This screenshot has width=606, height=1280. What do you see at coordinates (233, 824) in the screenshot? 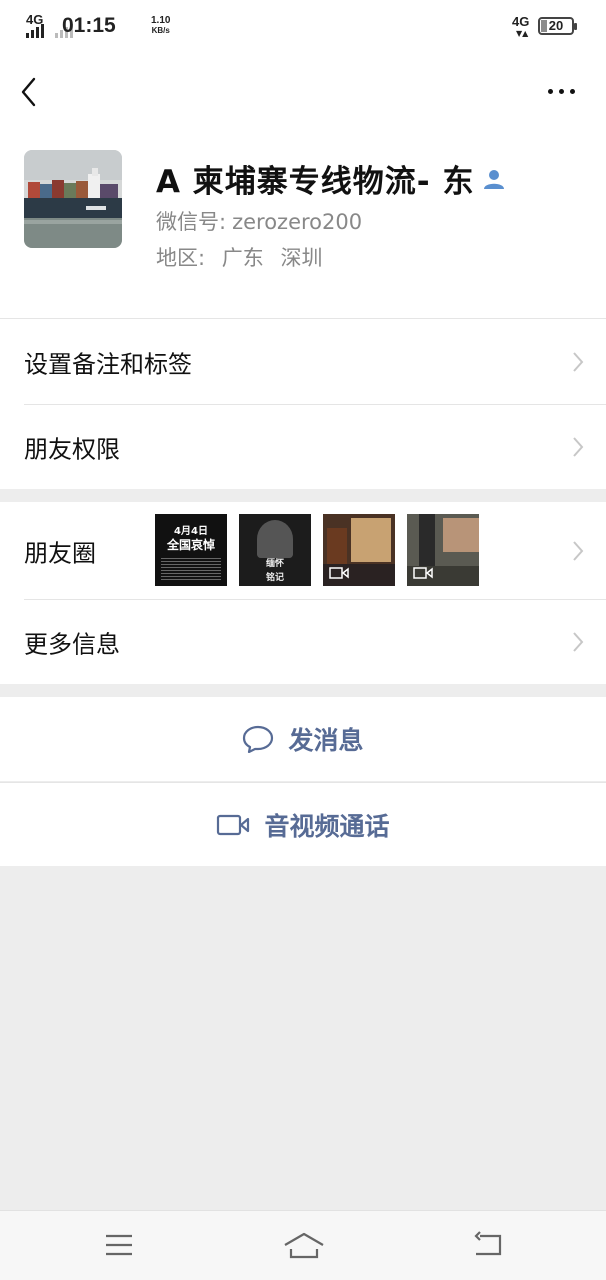
I see `video-camera-icon` at bounding box center [233, 824].